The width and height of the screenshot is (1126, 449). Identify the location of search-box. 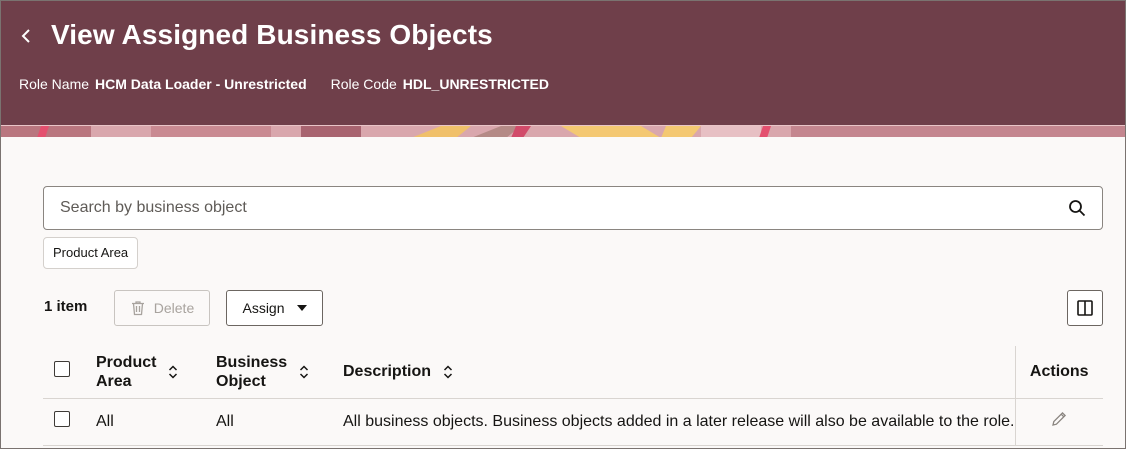
(573, 208).